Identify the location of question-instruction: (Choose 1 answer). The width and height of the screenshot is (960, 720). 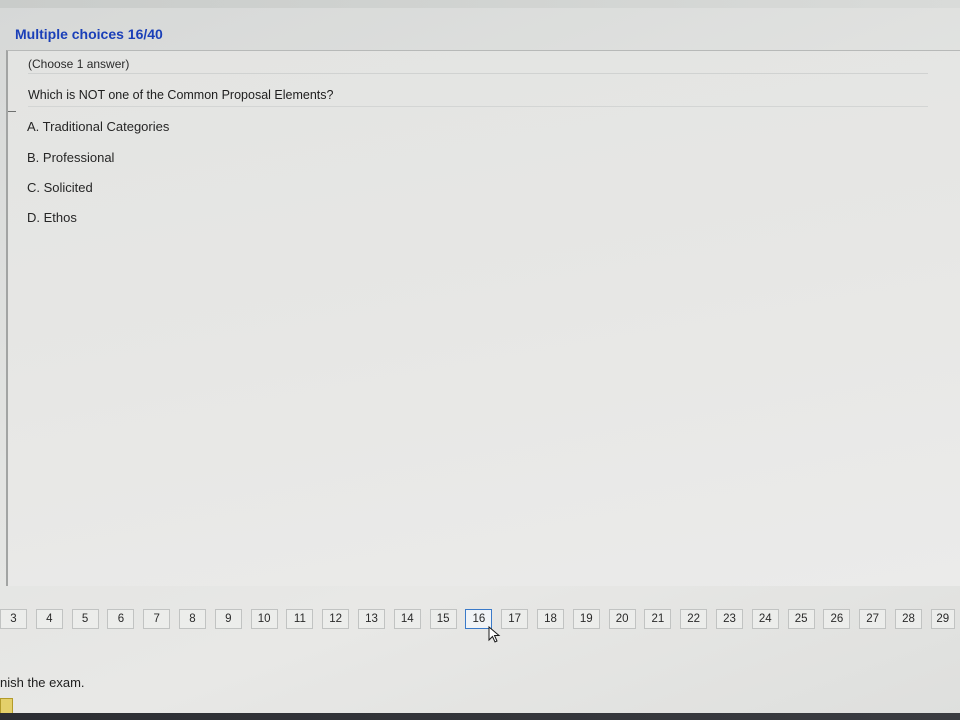
(478, 65).